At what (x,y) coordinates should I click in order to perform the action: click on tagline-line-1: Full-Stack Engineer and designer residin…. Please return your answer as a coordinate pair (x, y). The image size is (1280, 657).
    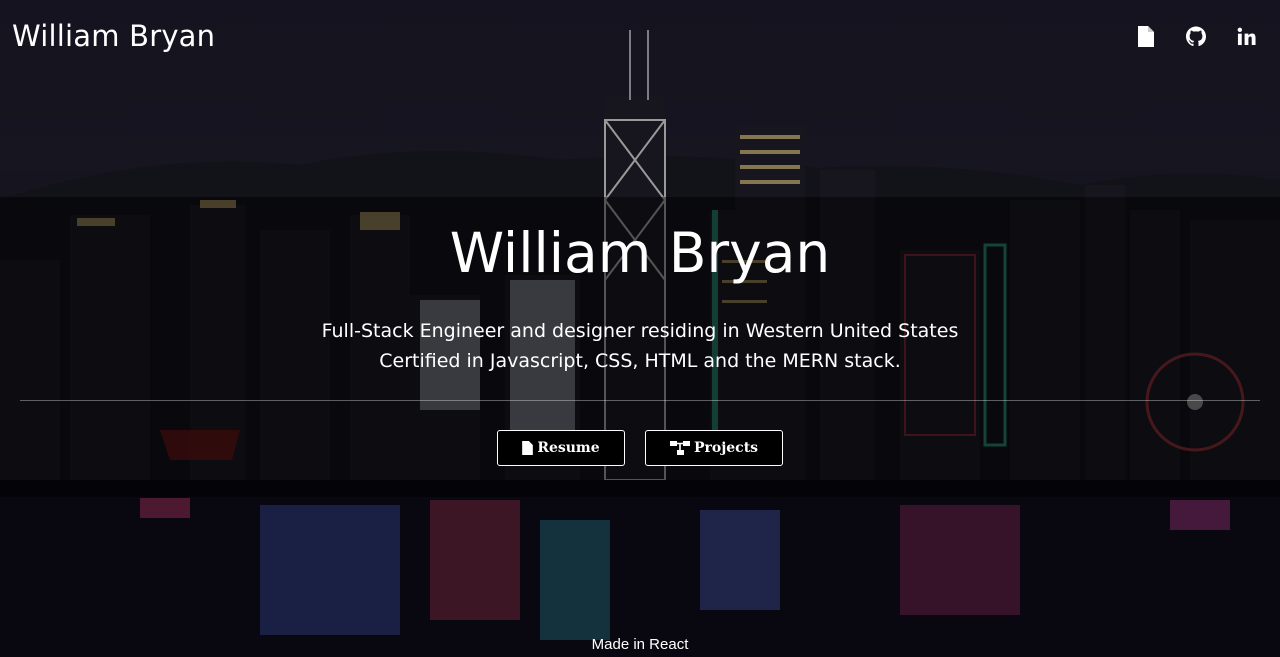
    Looking at the image, I should click on (640, 331).